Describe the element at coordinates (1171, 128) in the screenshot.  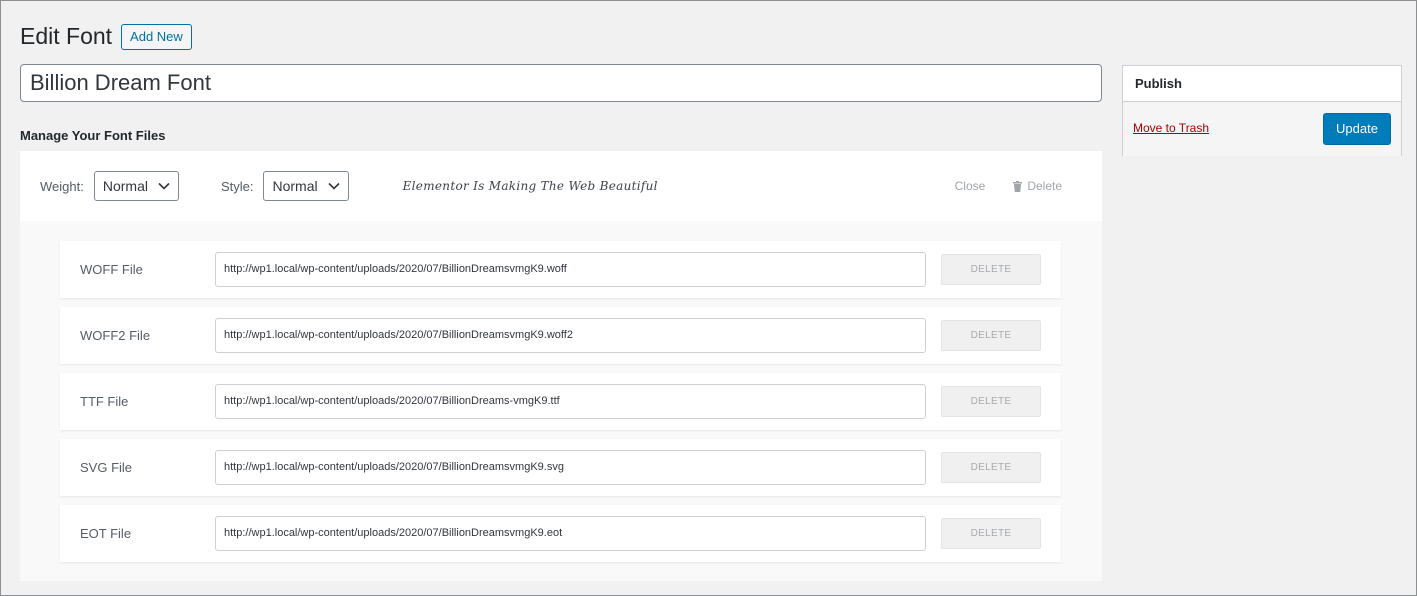
I see `move-to-trash-link: Move to Trash` at that location.